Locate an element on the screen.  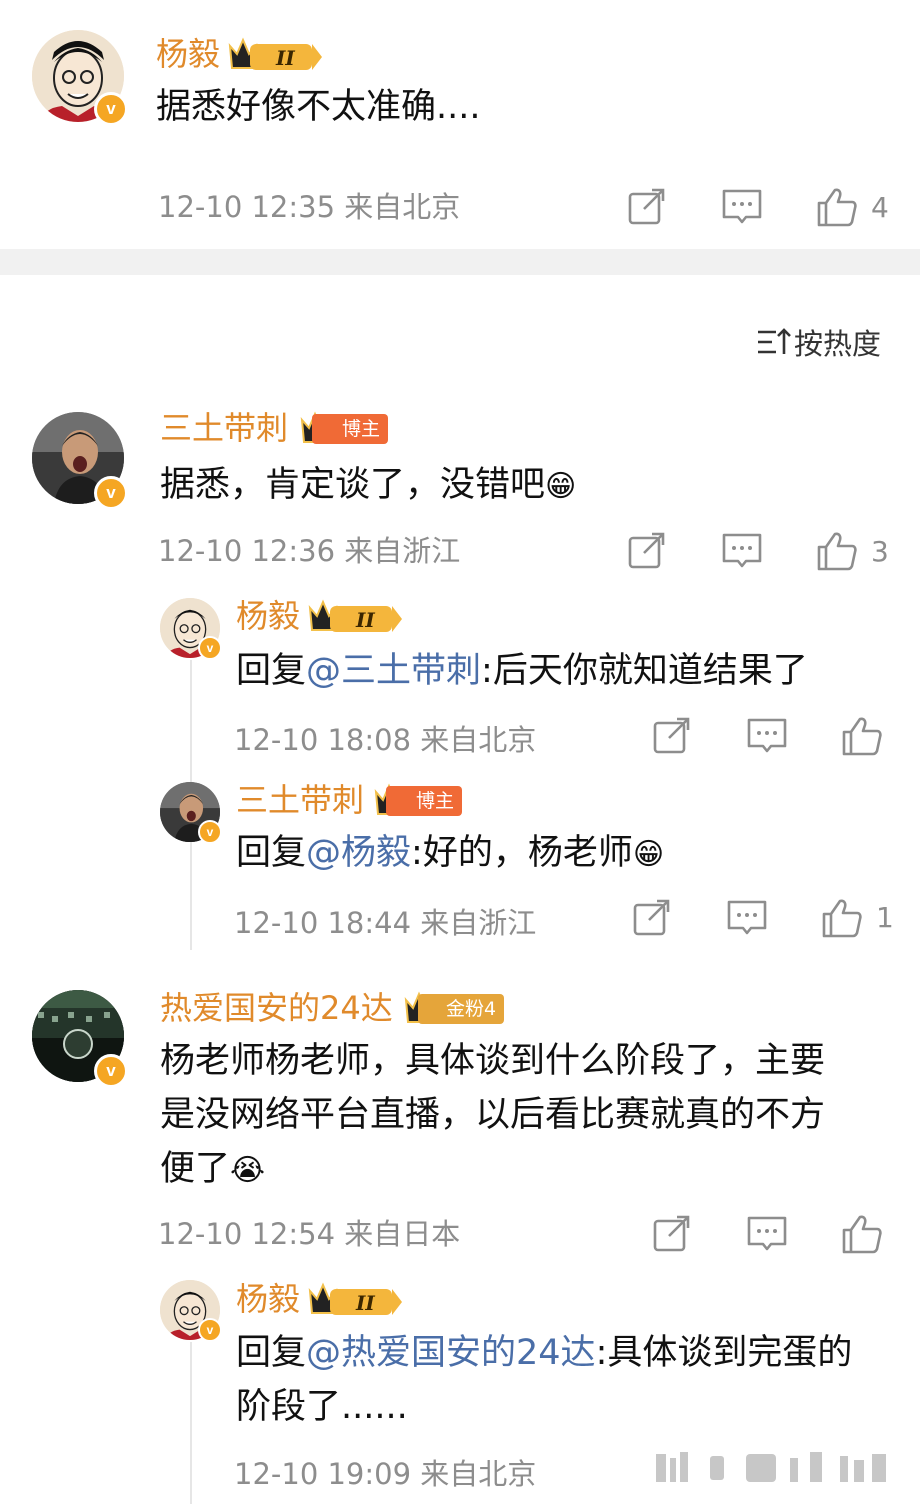
reply-text: 回复@杨毅:好的，杨老师😁 is located at coordinates (450, 854).